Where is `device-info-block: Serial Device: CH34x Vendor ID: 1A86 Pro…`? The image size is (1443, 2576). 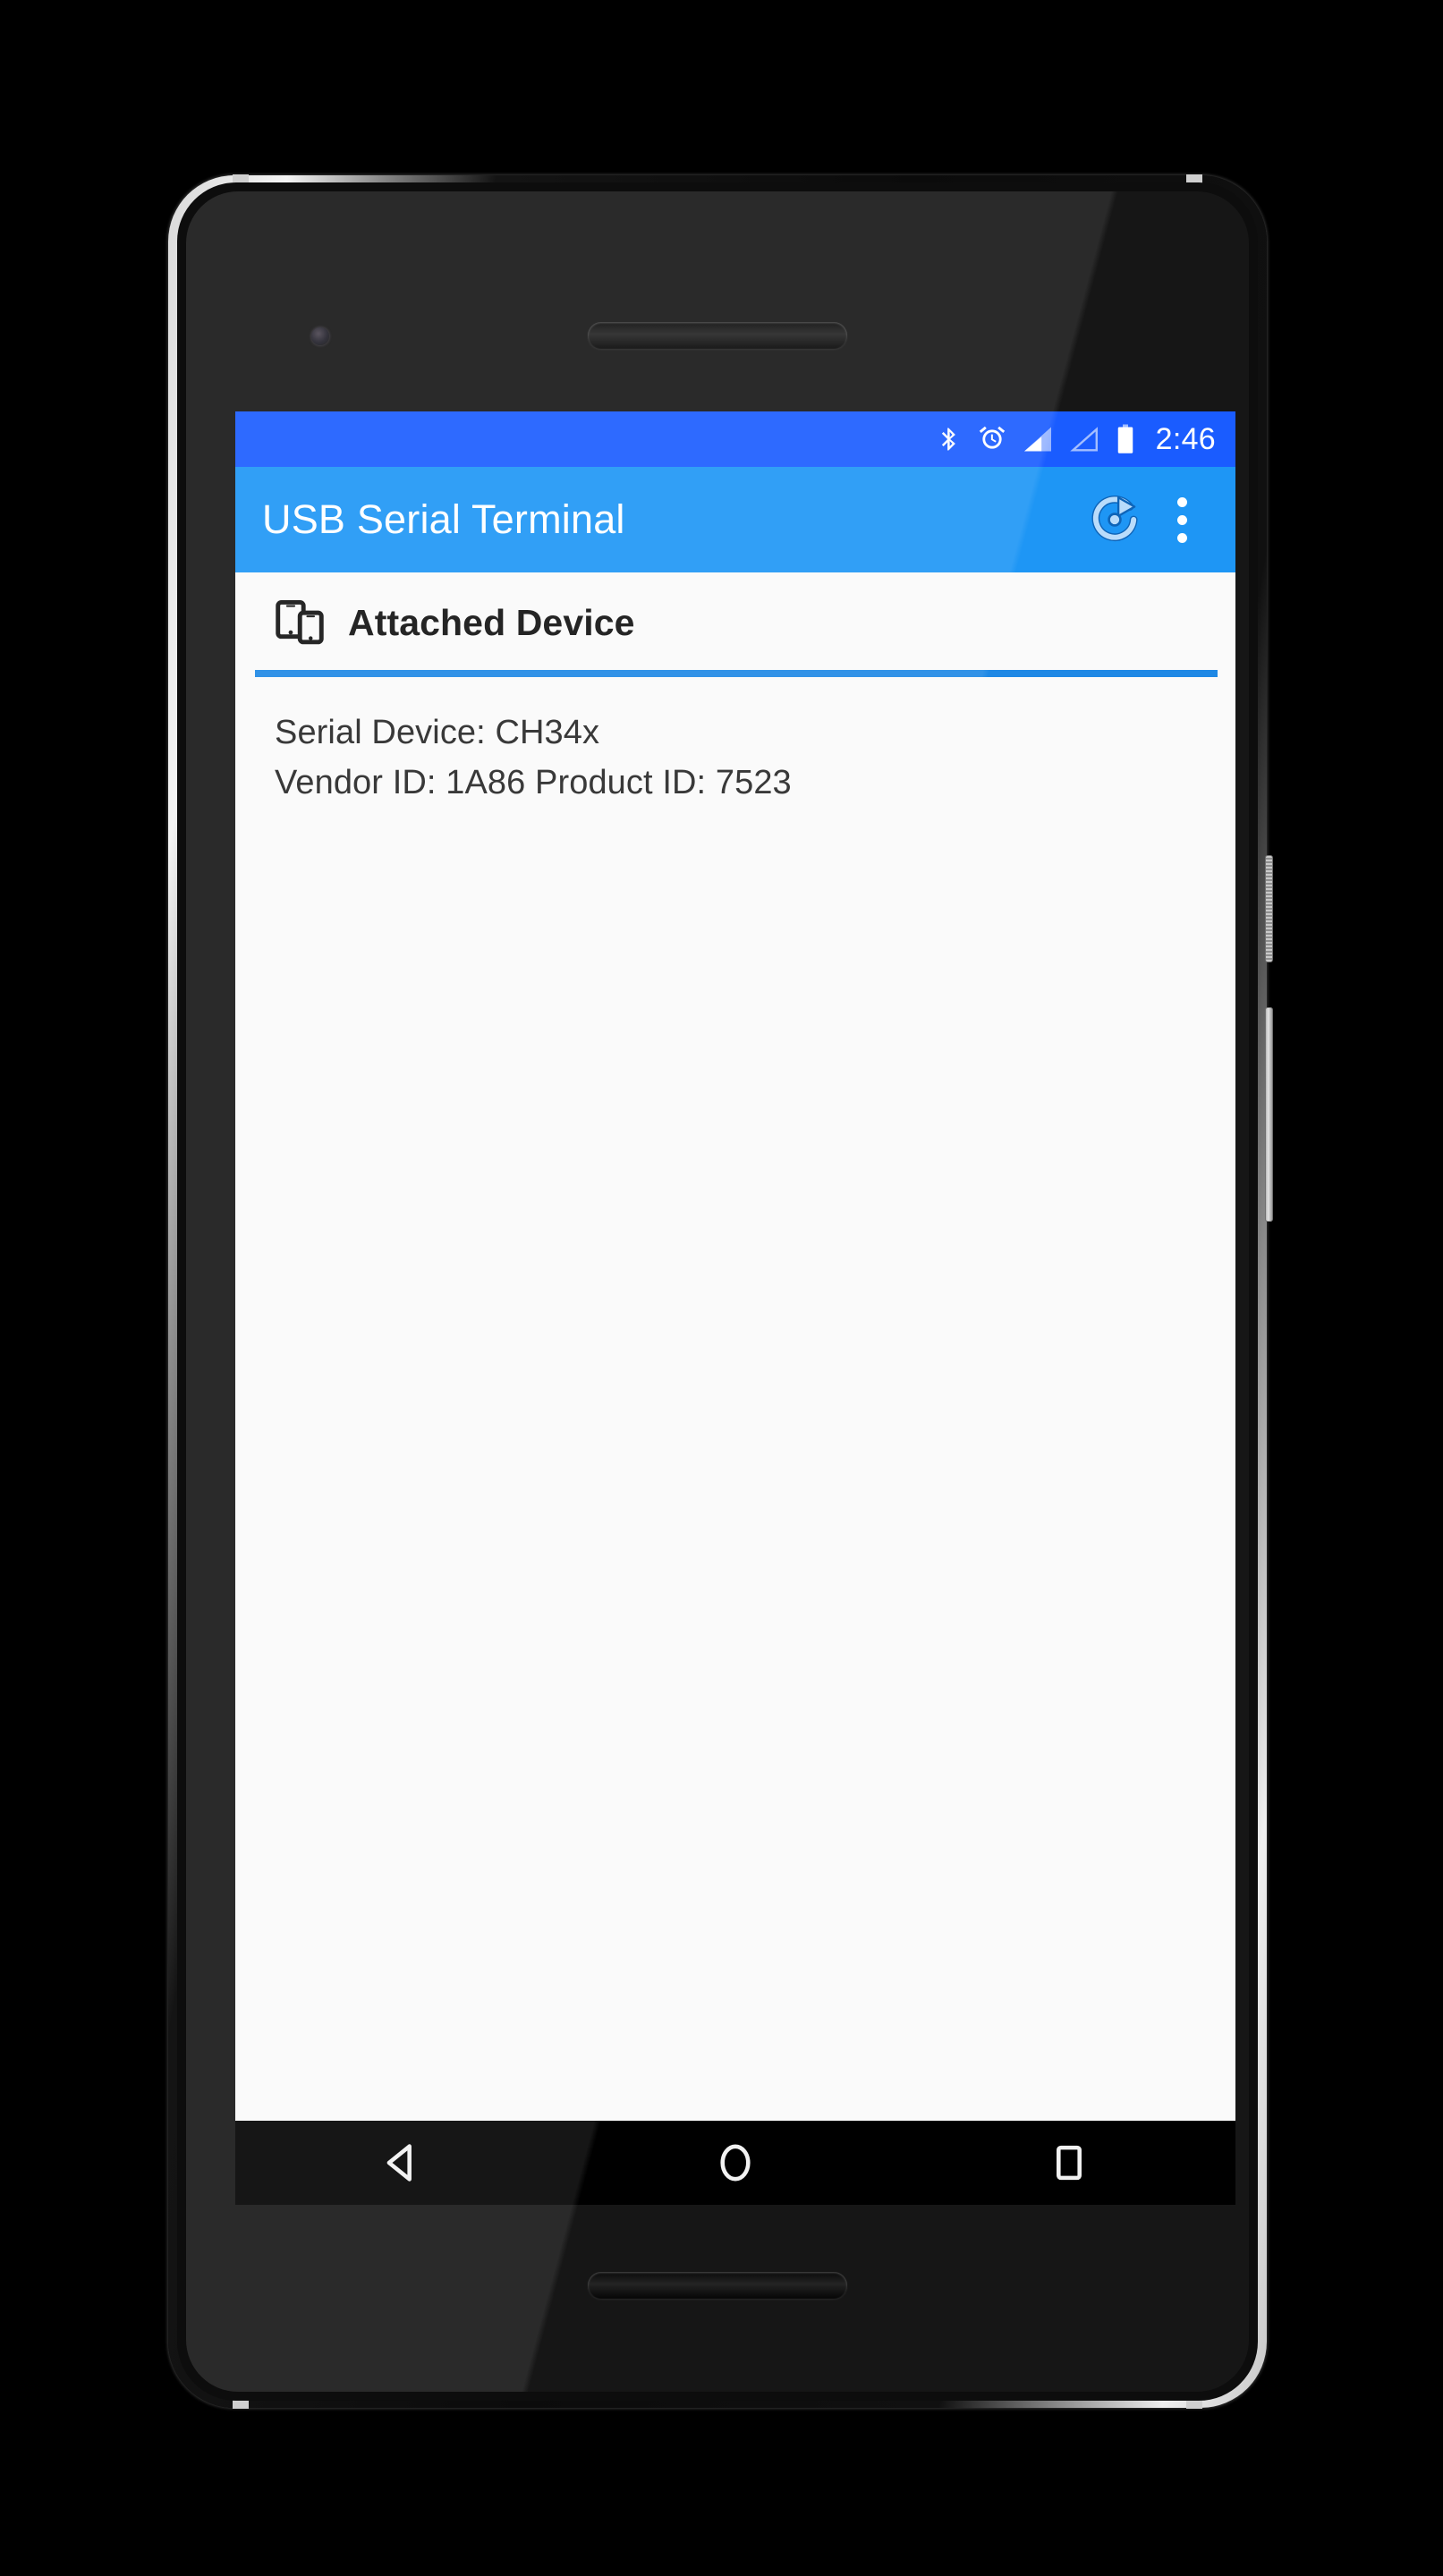 device-info-block: Serial Device: CH34x Vendor ID: 1A86 Pro… is located at coordinates (735, 742).